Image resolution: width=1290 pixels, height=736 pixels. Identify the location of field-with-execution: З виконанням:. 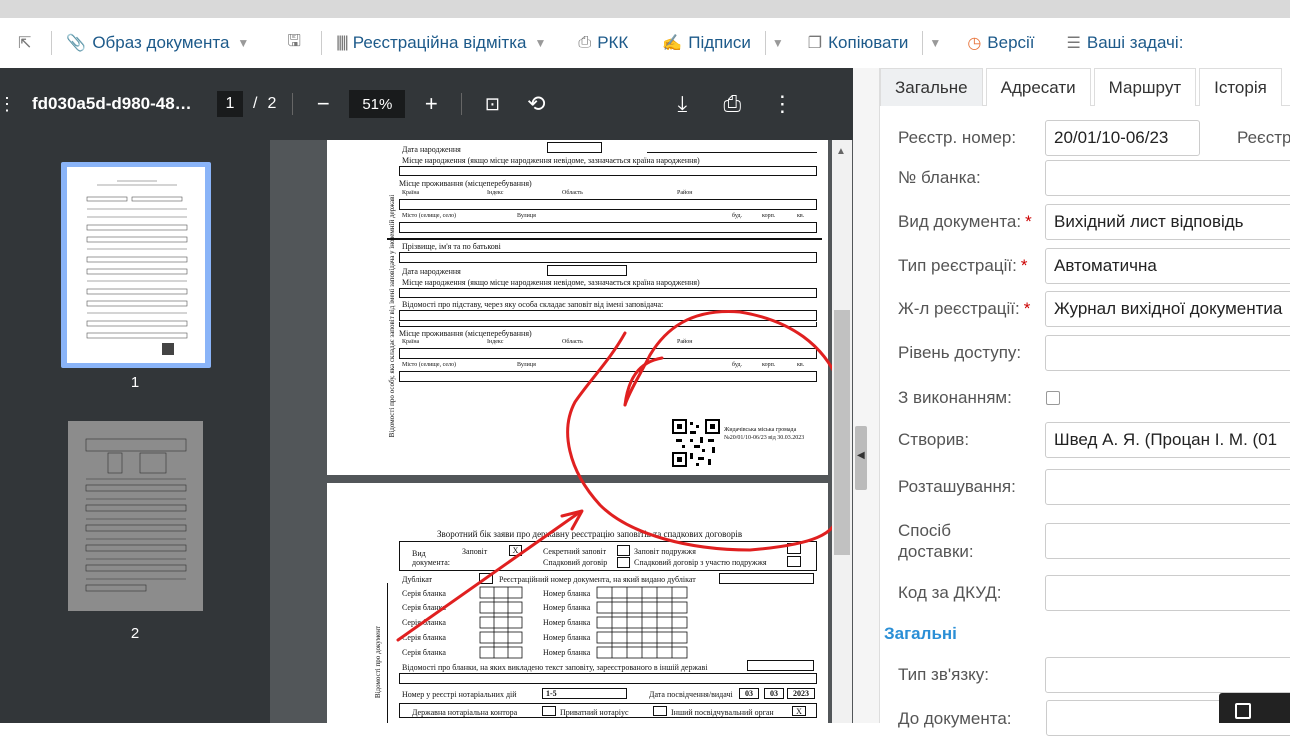
(1094, 398).